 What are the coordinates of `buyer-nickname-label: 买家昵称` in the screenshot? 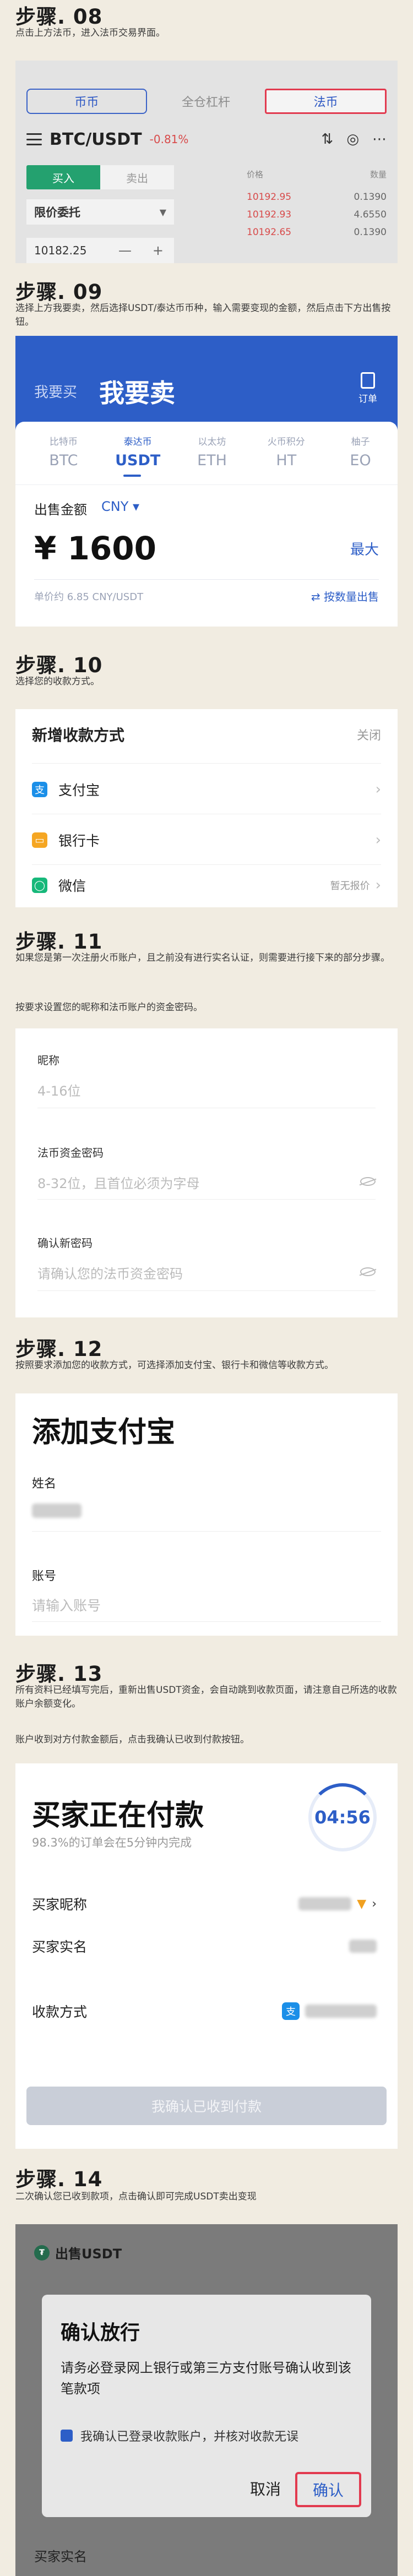 It's located at (60, 1905).